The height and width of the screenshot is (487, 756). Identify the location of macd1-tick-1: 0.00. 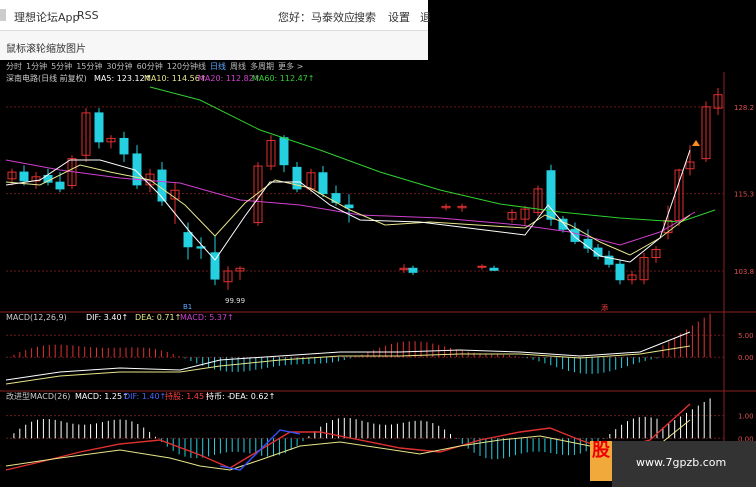
(746, 358).